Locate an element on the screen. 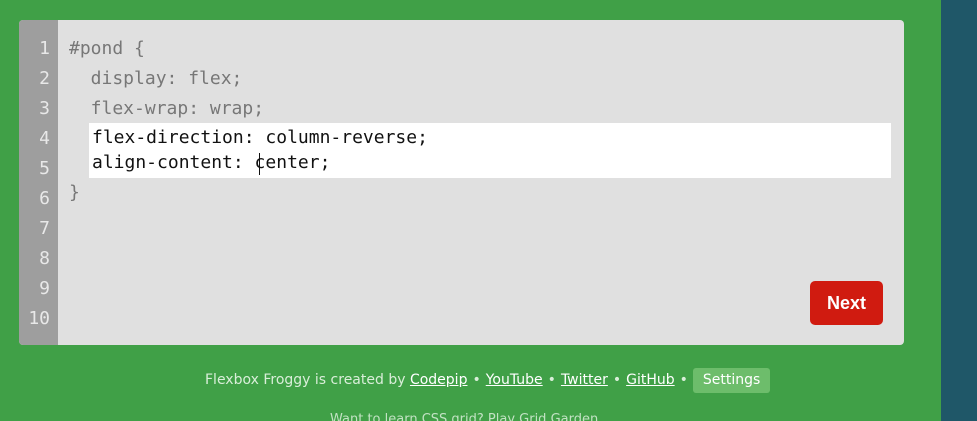 The height and width of the screenshot is (421, 977). twitter-link: Twitter is located at coordinates (584, 380).